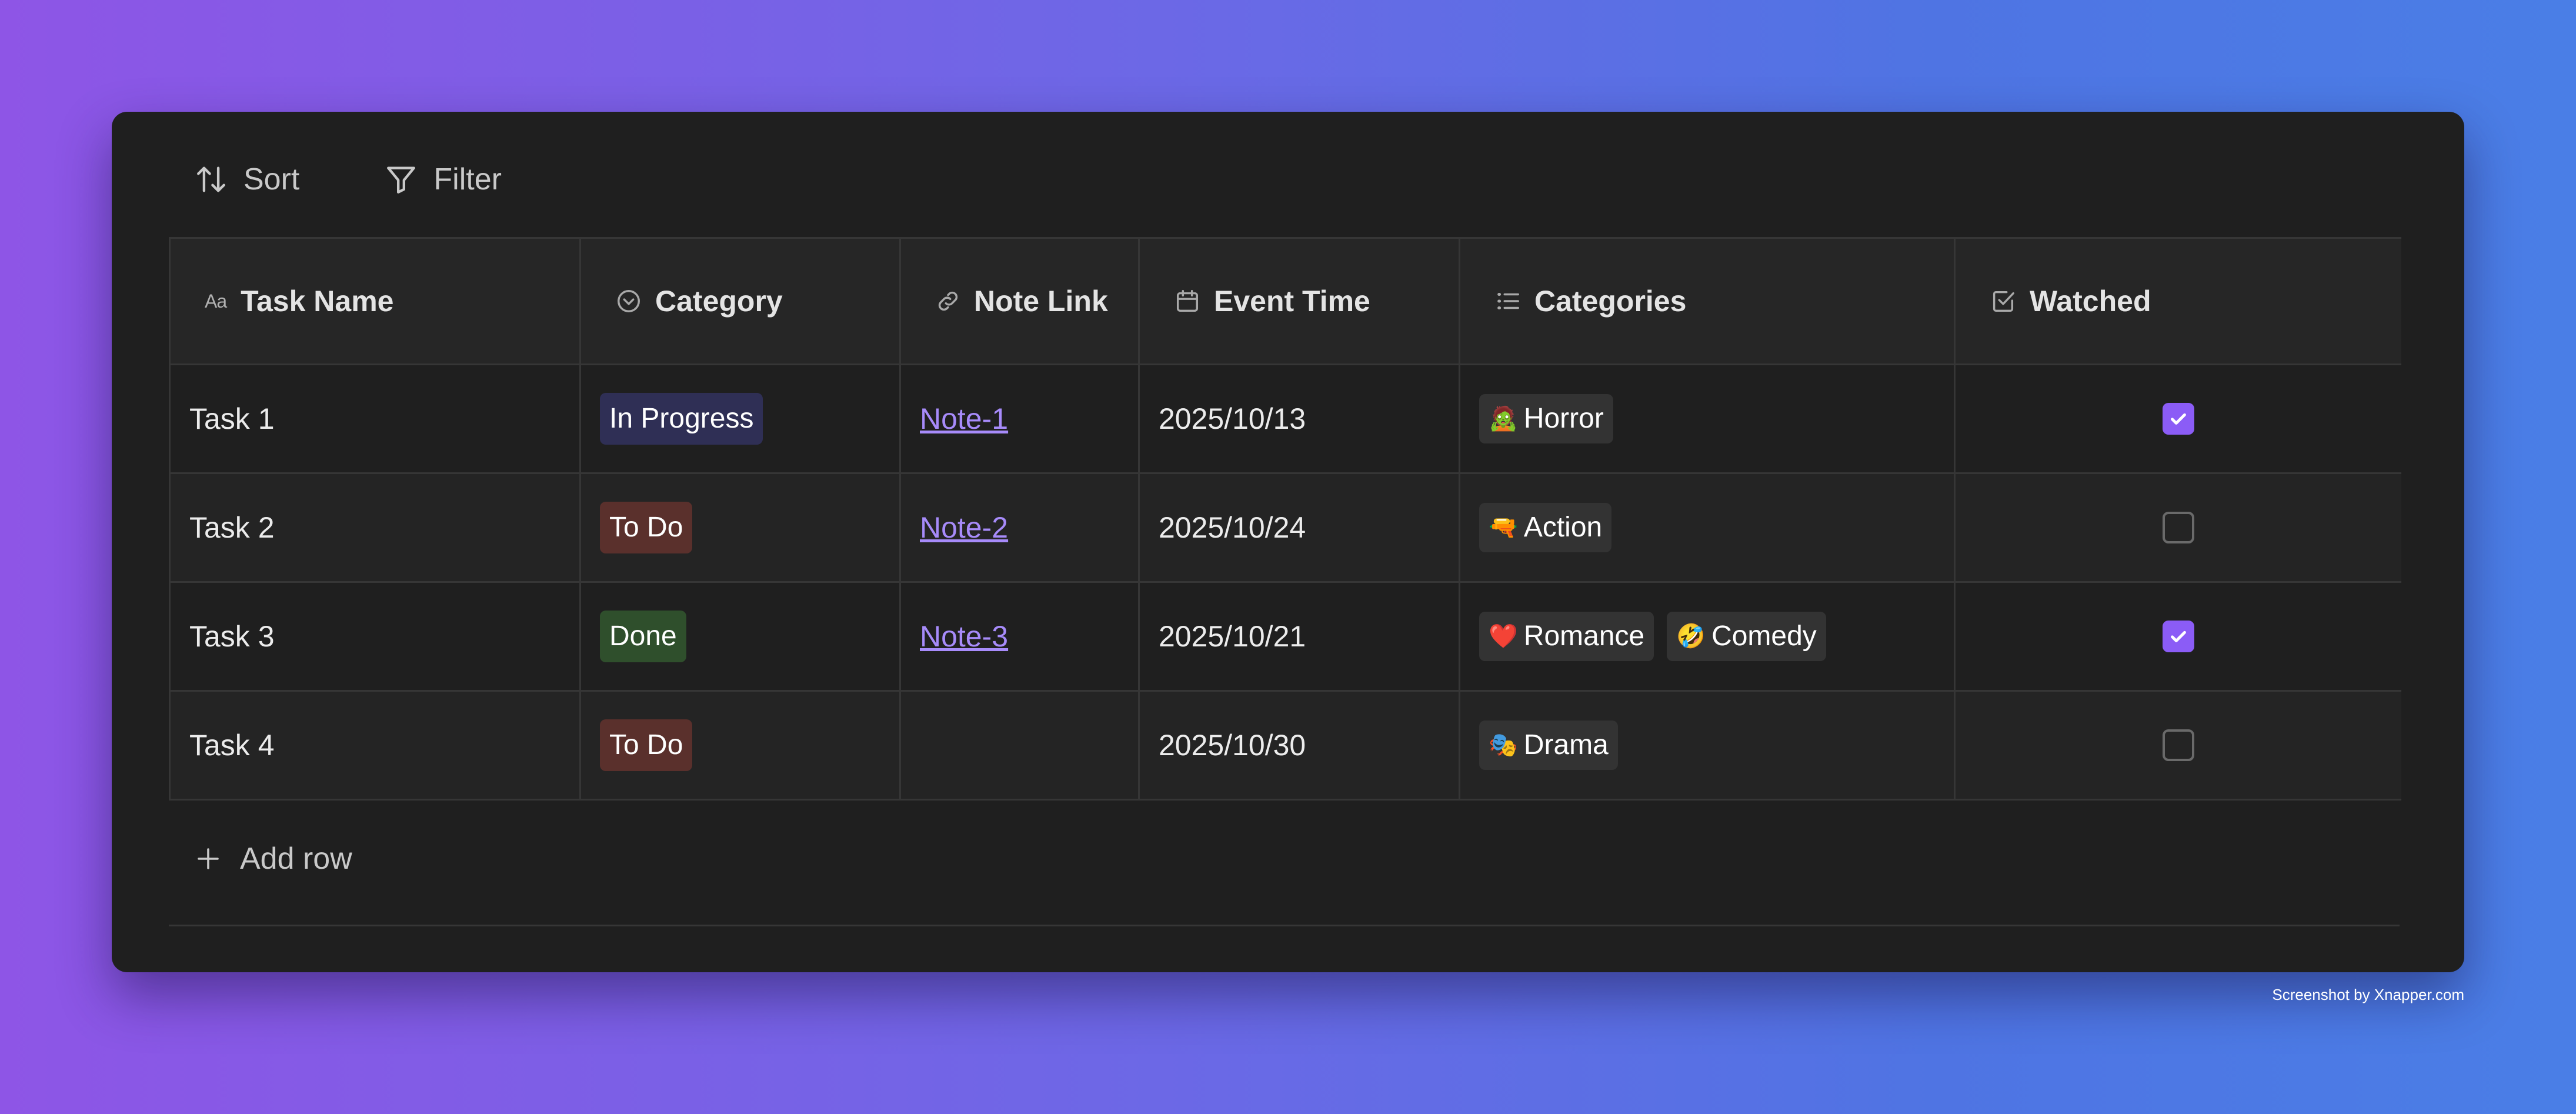 This screenshot has width=2576, height=1114. I want to click on checkbox-icon, so click(2003, 301).